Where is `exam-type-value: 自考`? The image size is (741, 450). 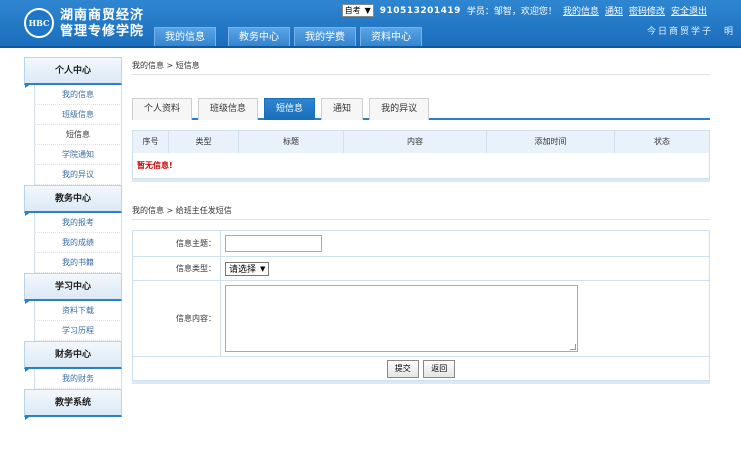
exam-type-value: 自考 is located at coordinates (352, 10).